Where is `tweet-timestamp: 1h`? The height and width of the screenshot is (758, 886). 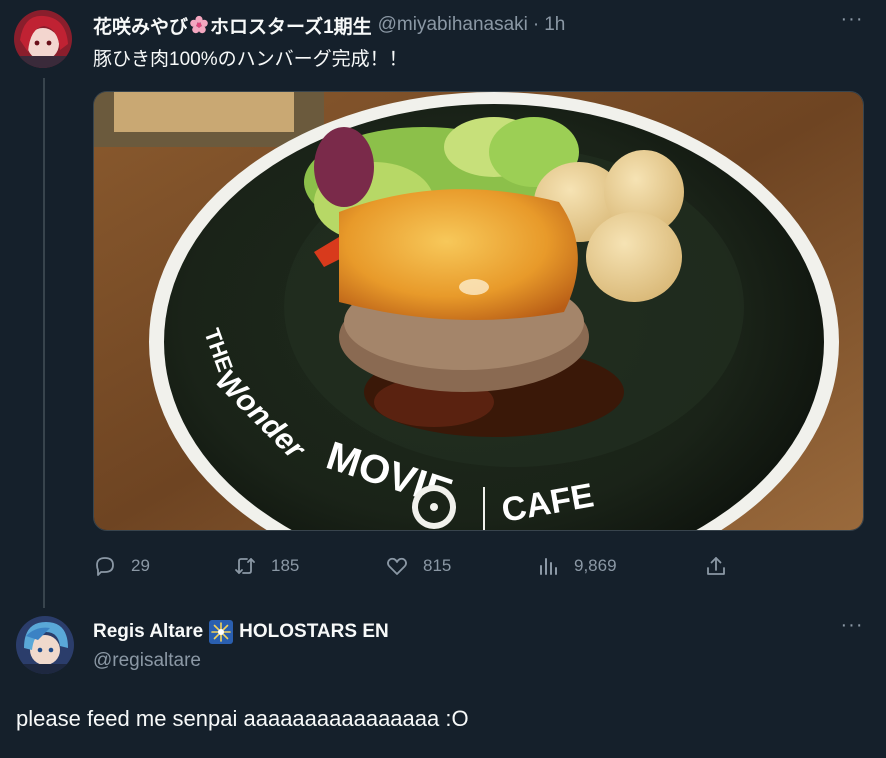 tweet-timestamp: 1h is located at coordinates (554, 25).